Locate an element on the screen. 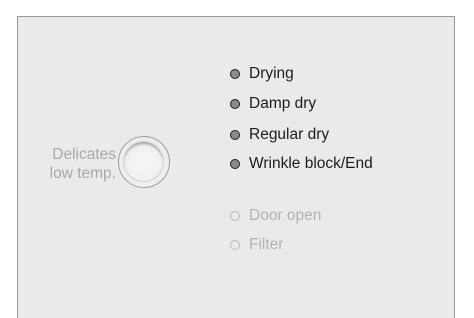 This screenshot has width=474, height=318. program-selector-knob is located at coordinates (144, 162).